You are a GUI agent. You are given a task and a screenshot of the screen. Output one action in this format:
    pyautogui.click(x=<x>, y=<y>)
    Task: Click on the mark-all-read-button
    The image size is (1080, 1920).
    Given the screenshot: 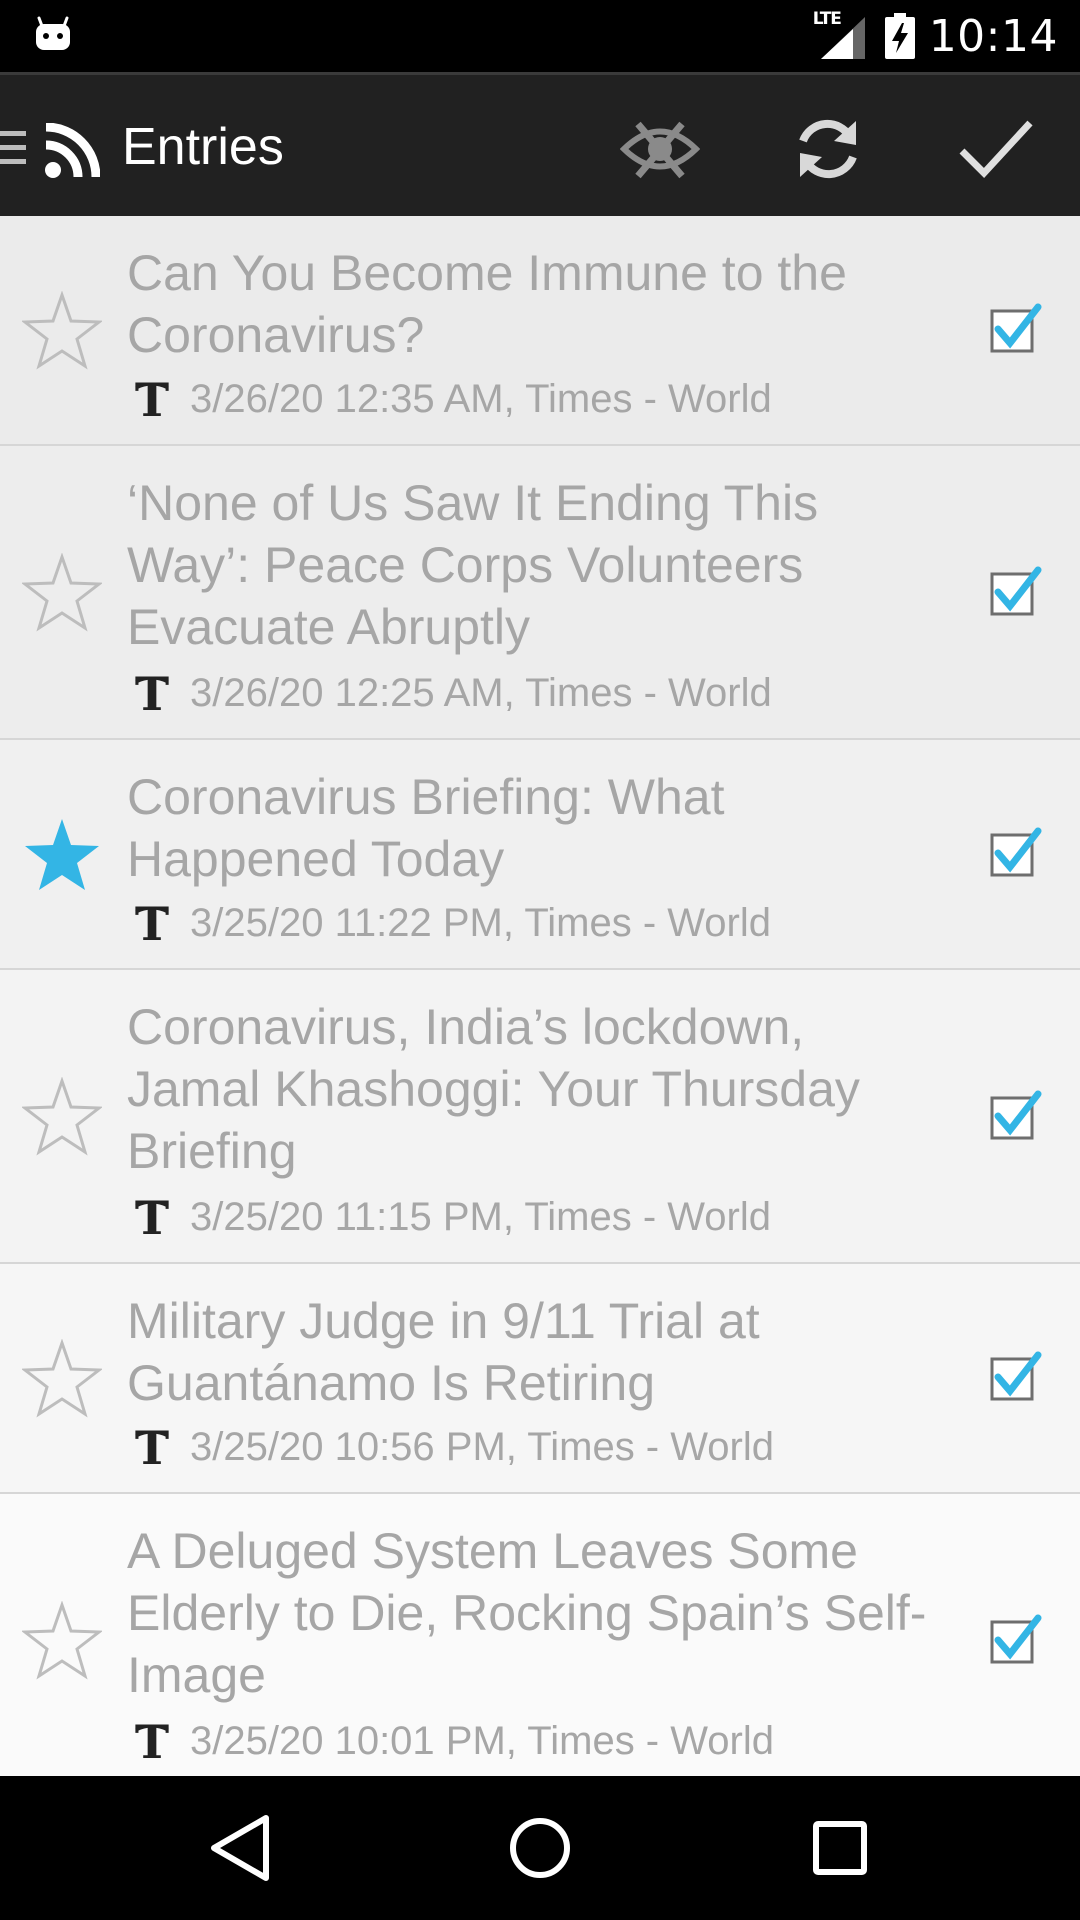 What is the action you would take?
    pyautogui.click(x=996, y=149)
    